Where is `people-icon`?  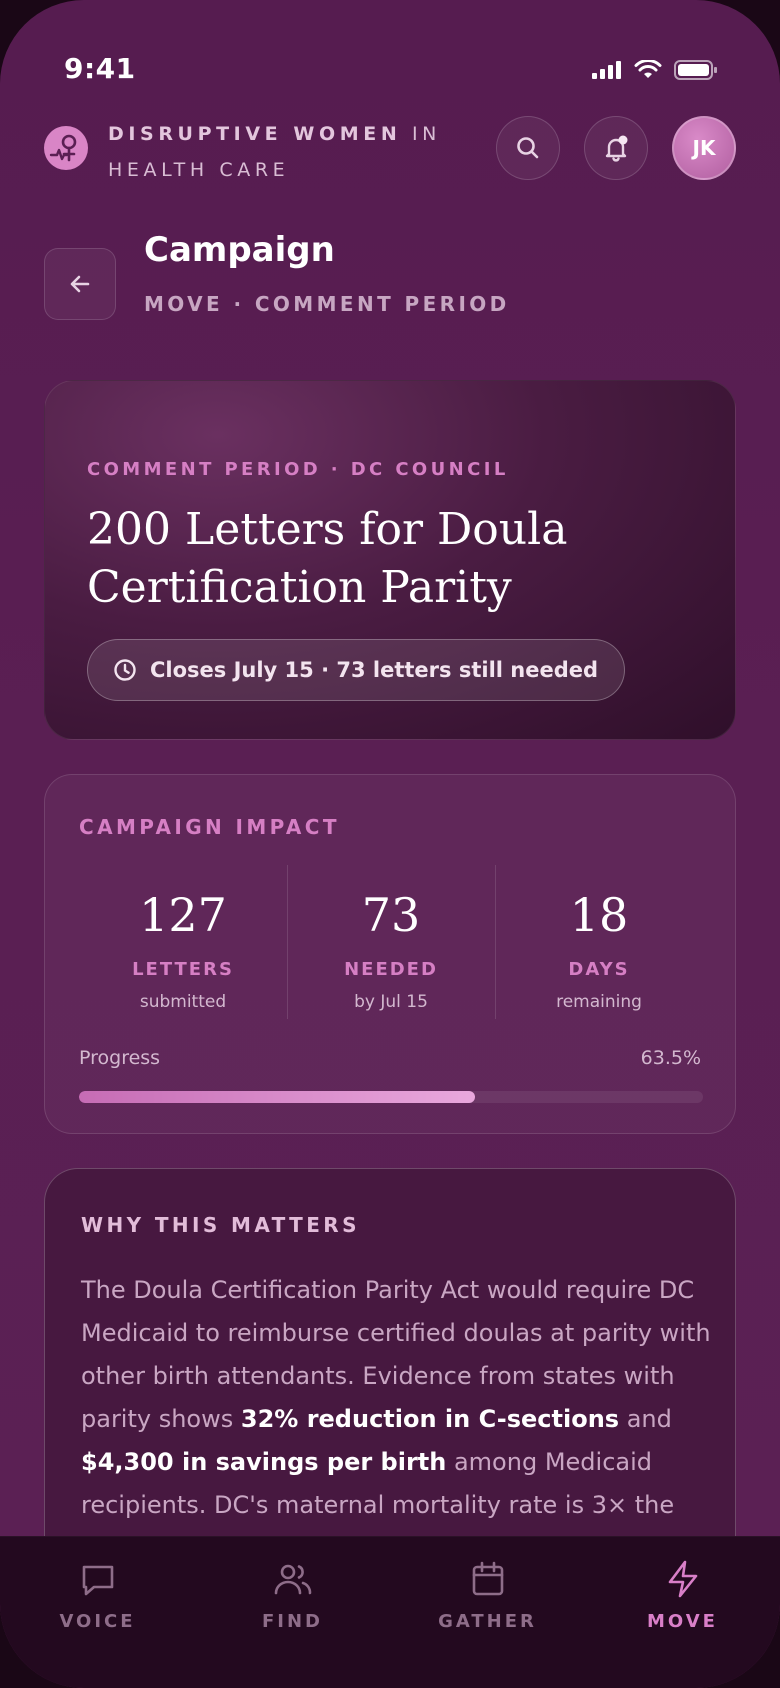
people-icon is located at coordinates (292, 1579).